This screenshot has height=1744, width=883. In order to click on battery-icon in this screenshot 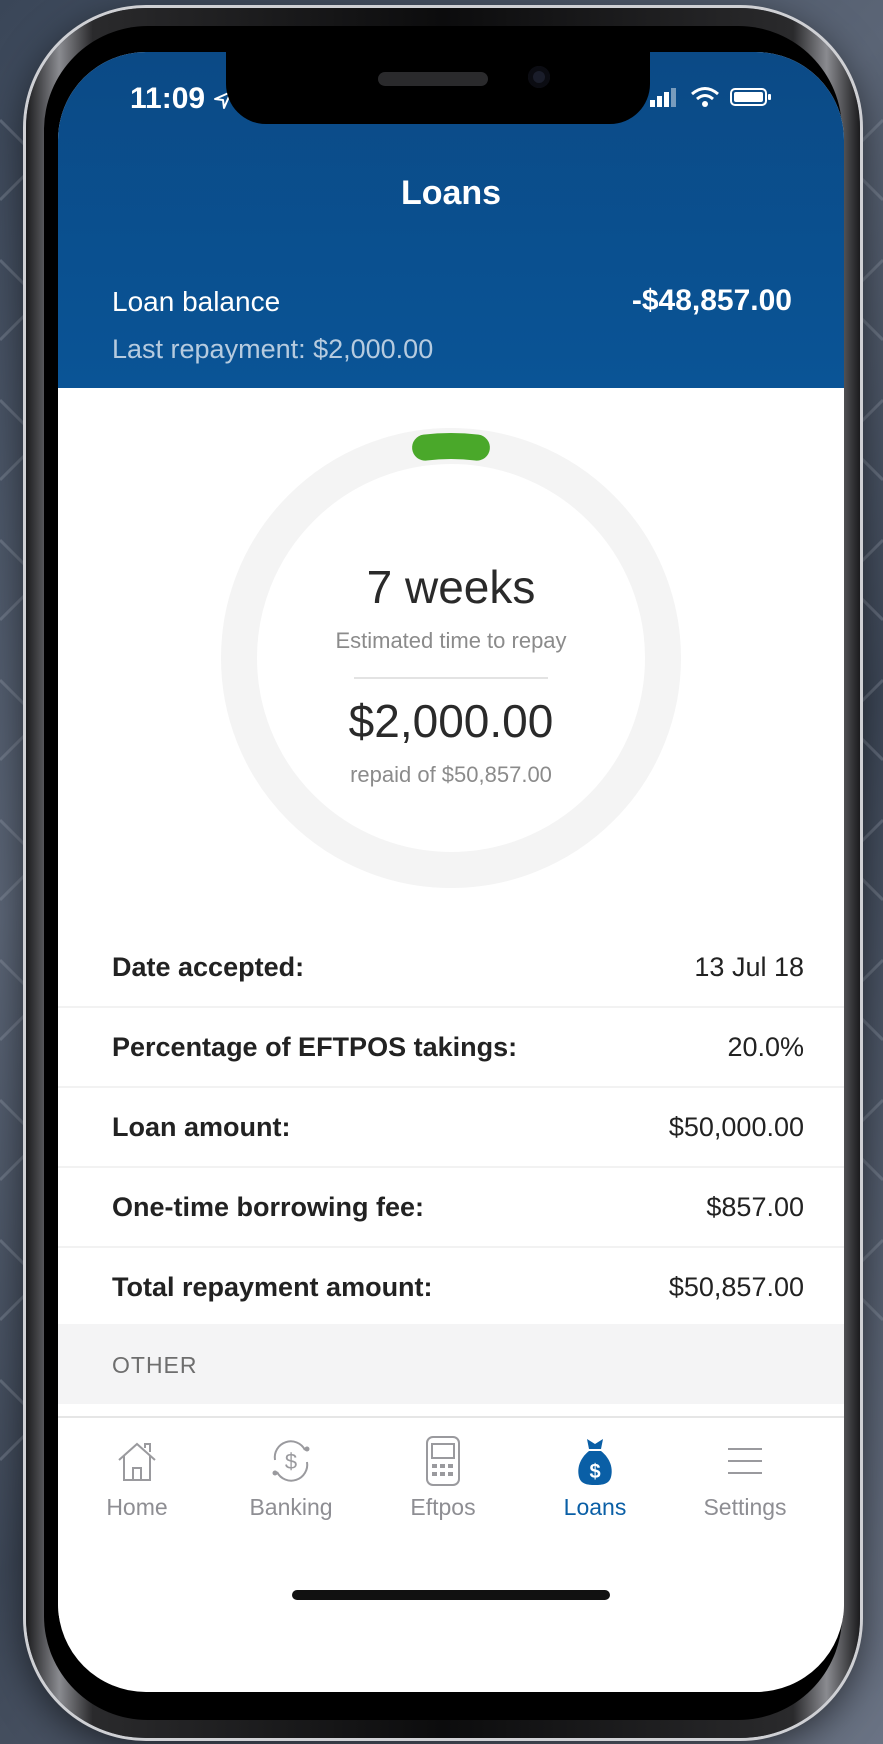, I will do `click(750, 97)`.